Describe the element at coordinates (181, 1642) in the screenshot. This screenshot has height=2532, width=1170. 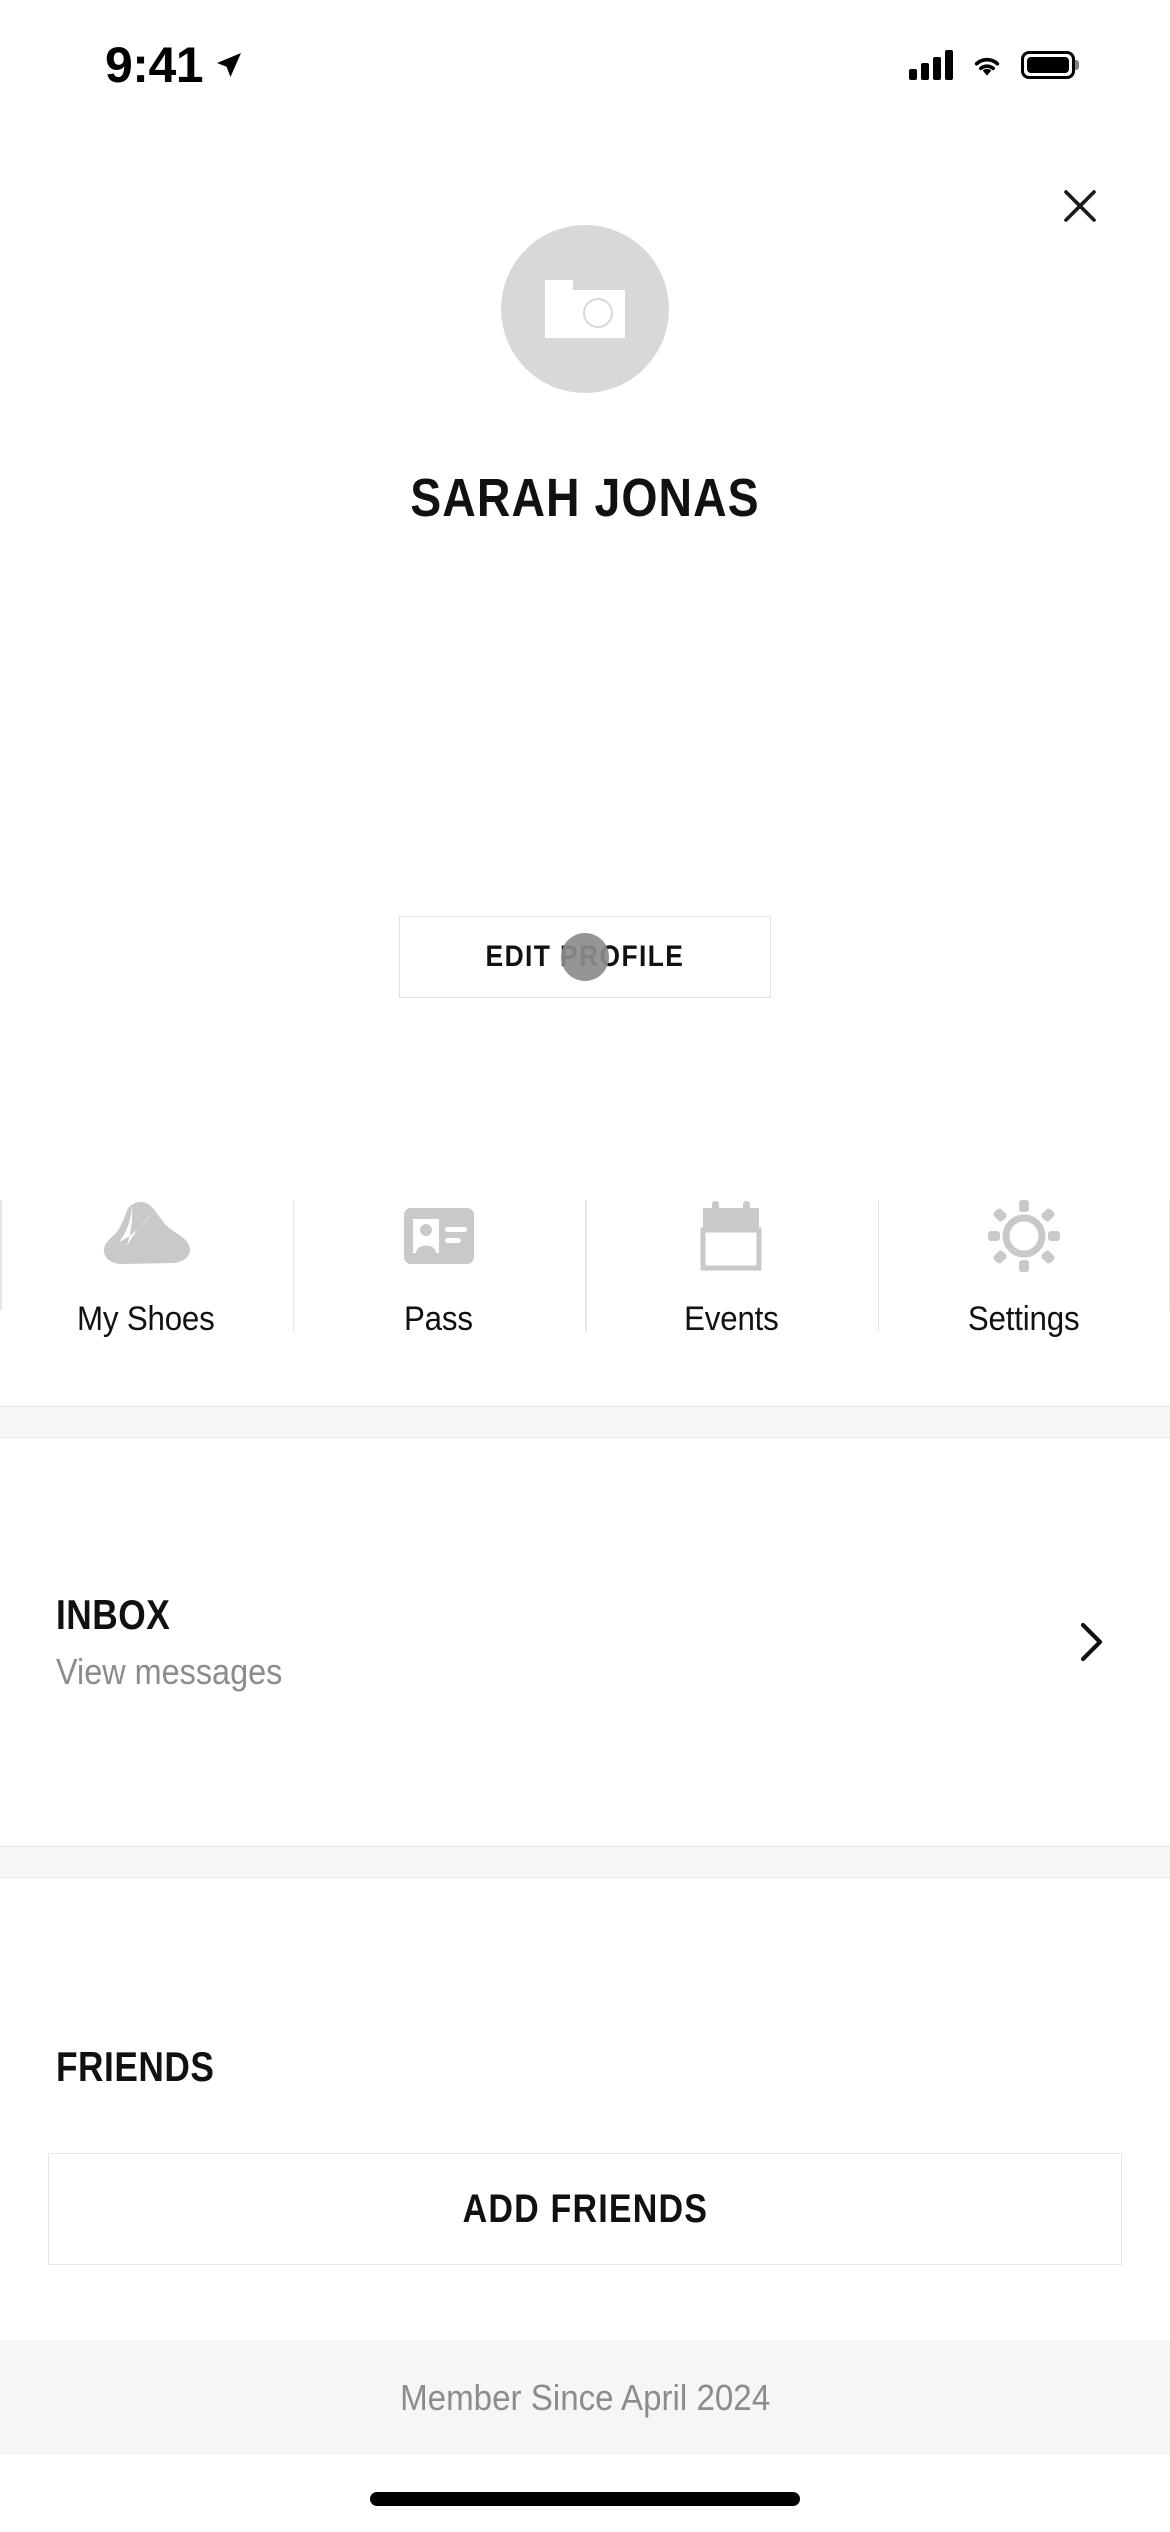
I see `inbox-texts: INBOX View messages` at that location.